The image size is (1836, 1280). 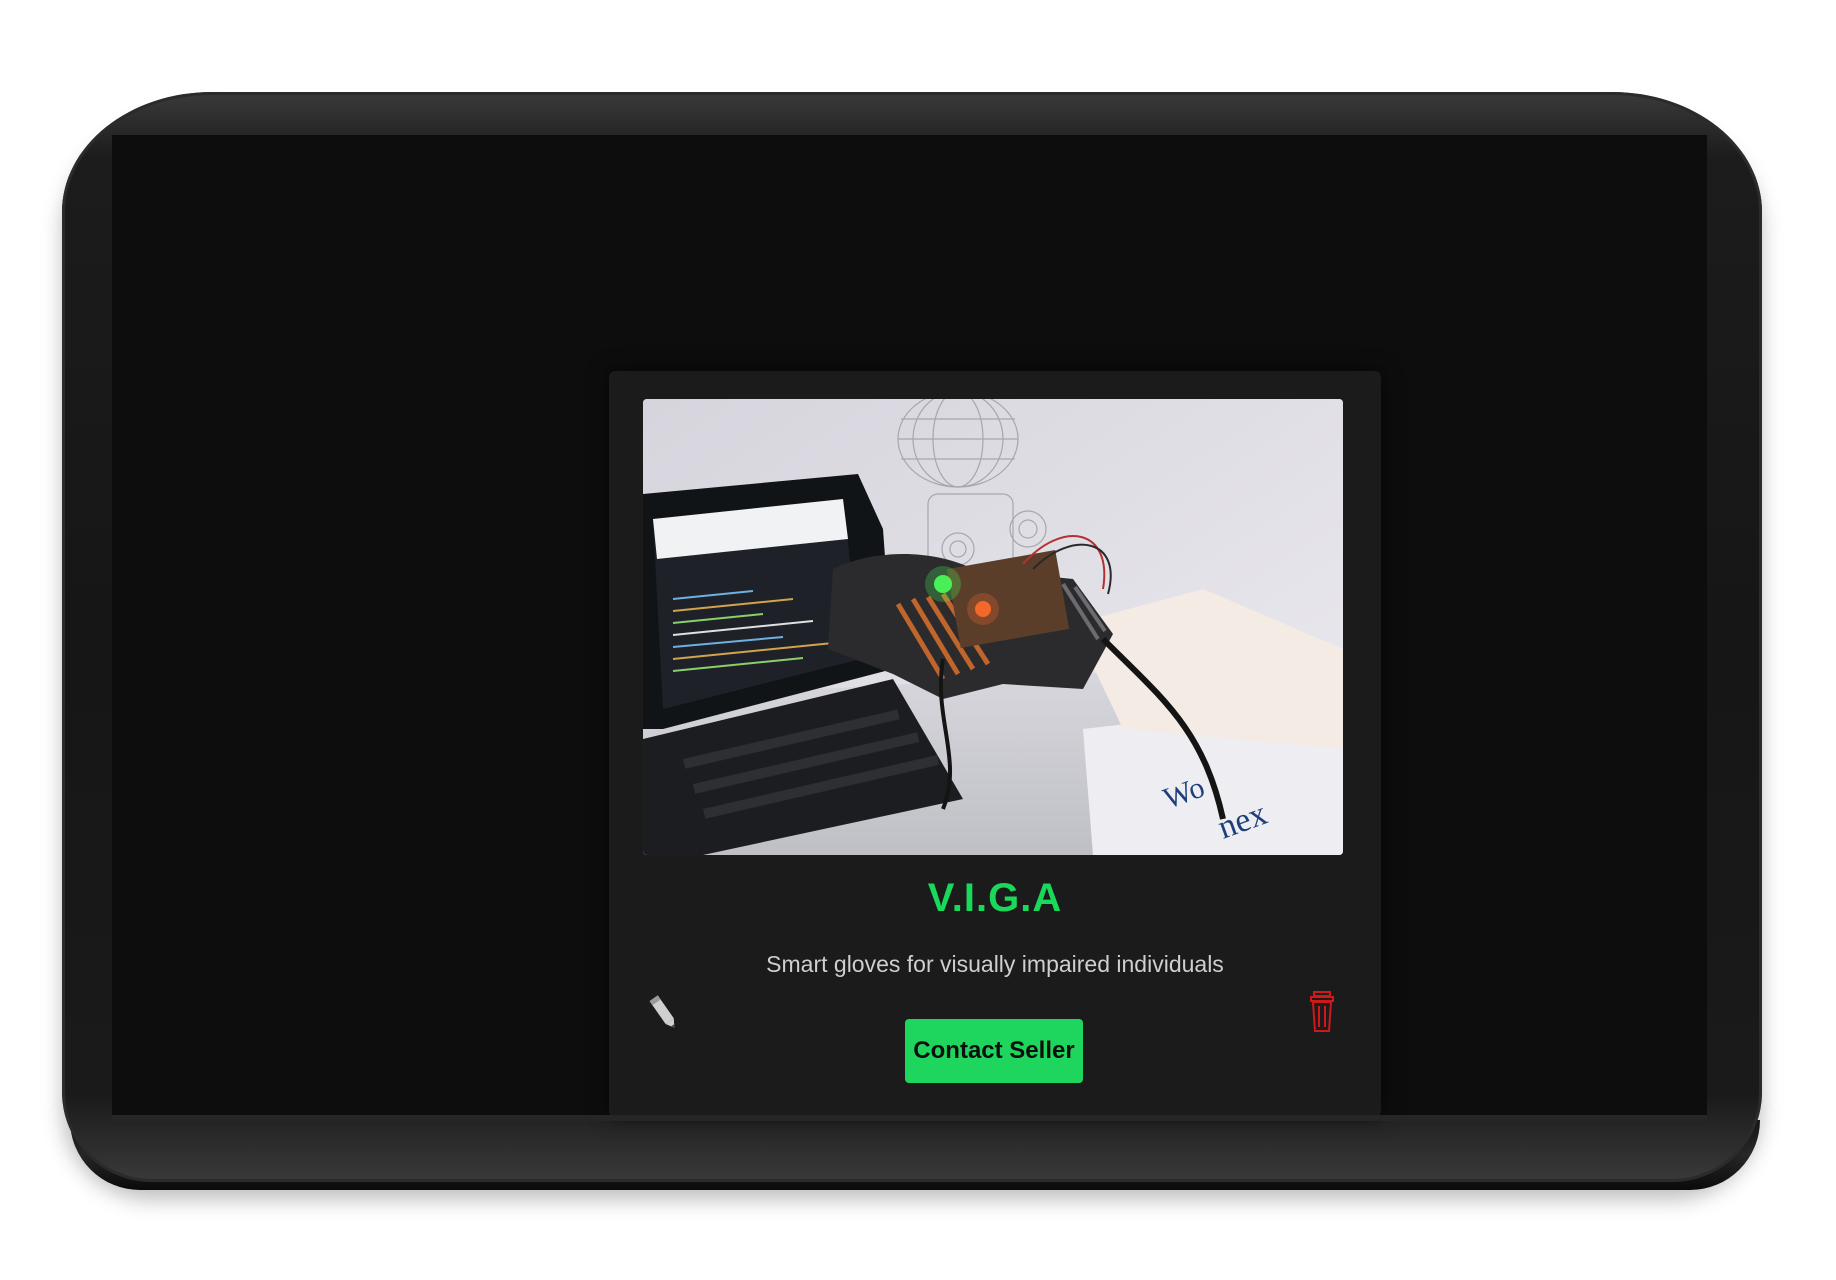 I want to click on product-photo-illustration: Wo nex, so click(x=993, y=627).